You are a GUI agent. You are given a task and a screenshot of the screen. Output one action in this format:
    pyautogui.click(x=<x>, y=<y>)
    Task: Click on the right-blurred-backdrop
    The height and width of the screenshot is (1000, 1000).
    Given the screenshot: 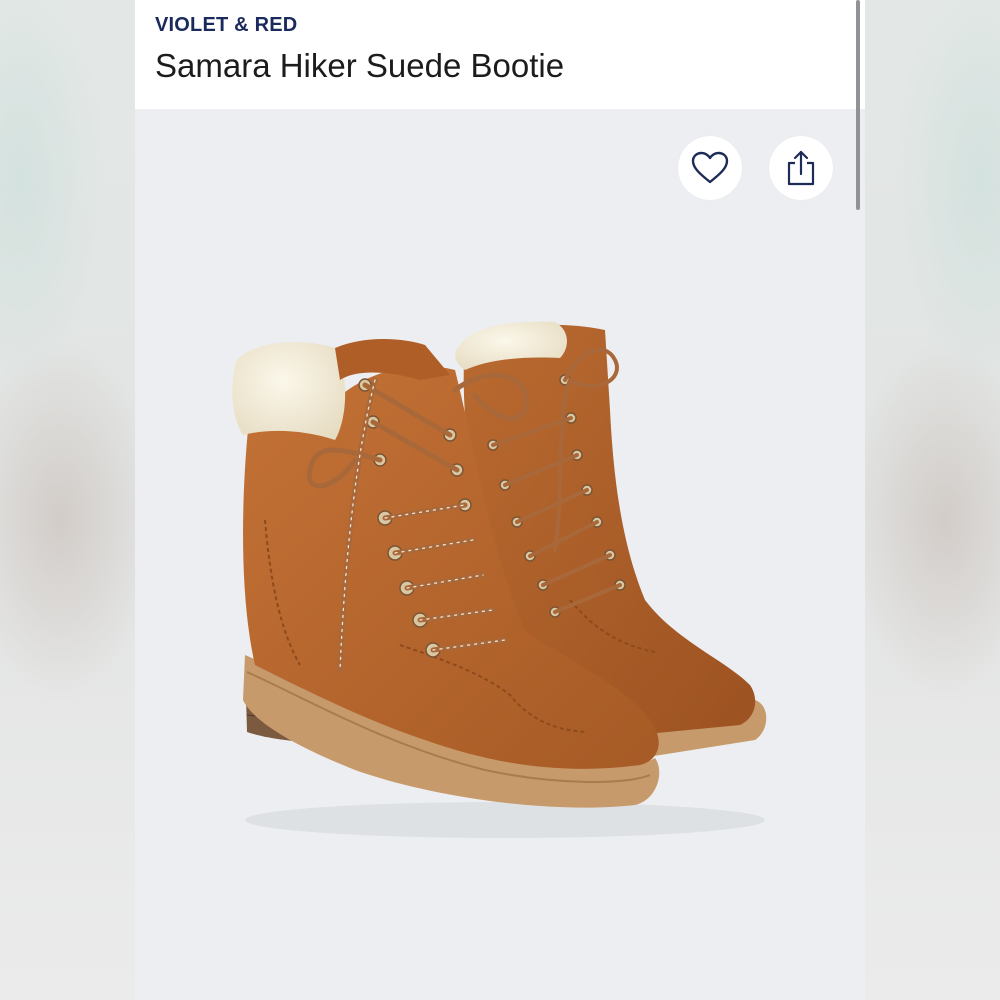 What is the action you would take?
    pyautogui.click(x=932, y=500)
    